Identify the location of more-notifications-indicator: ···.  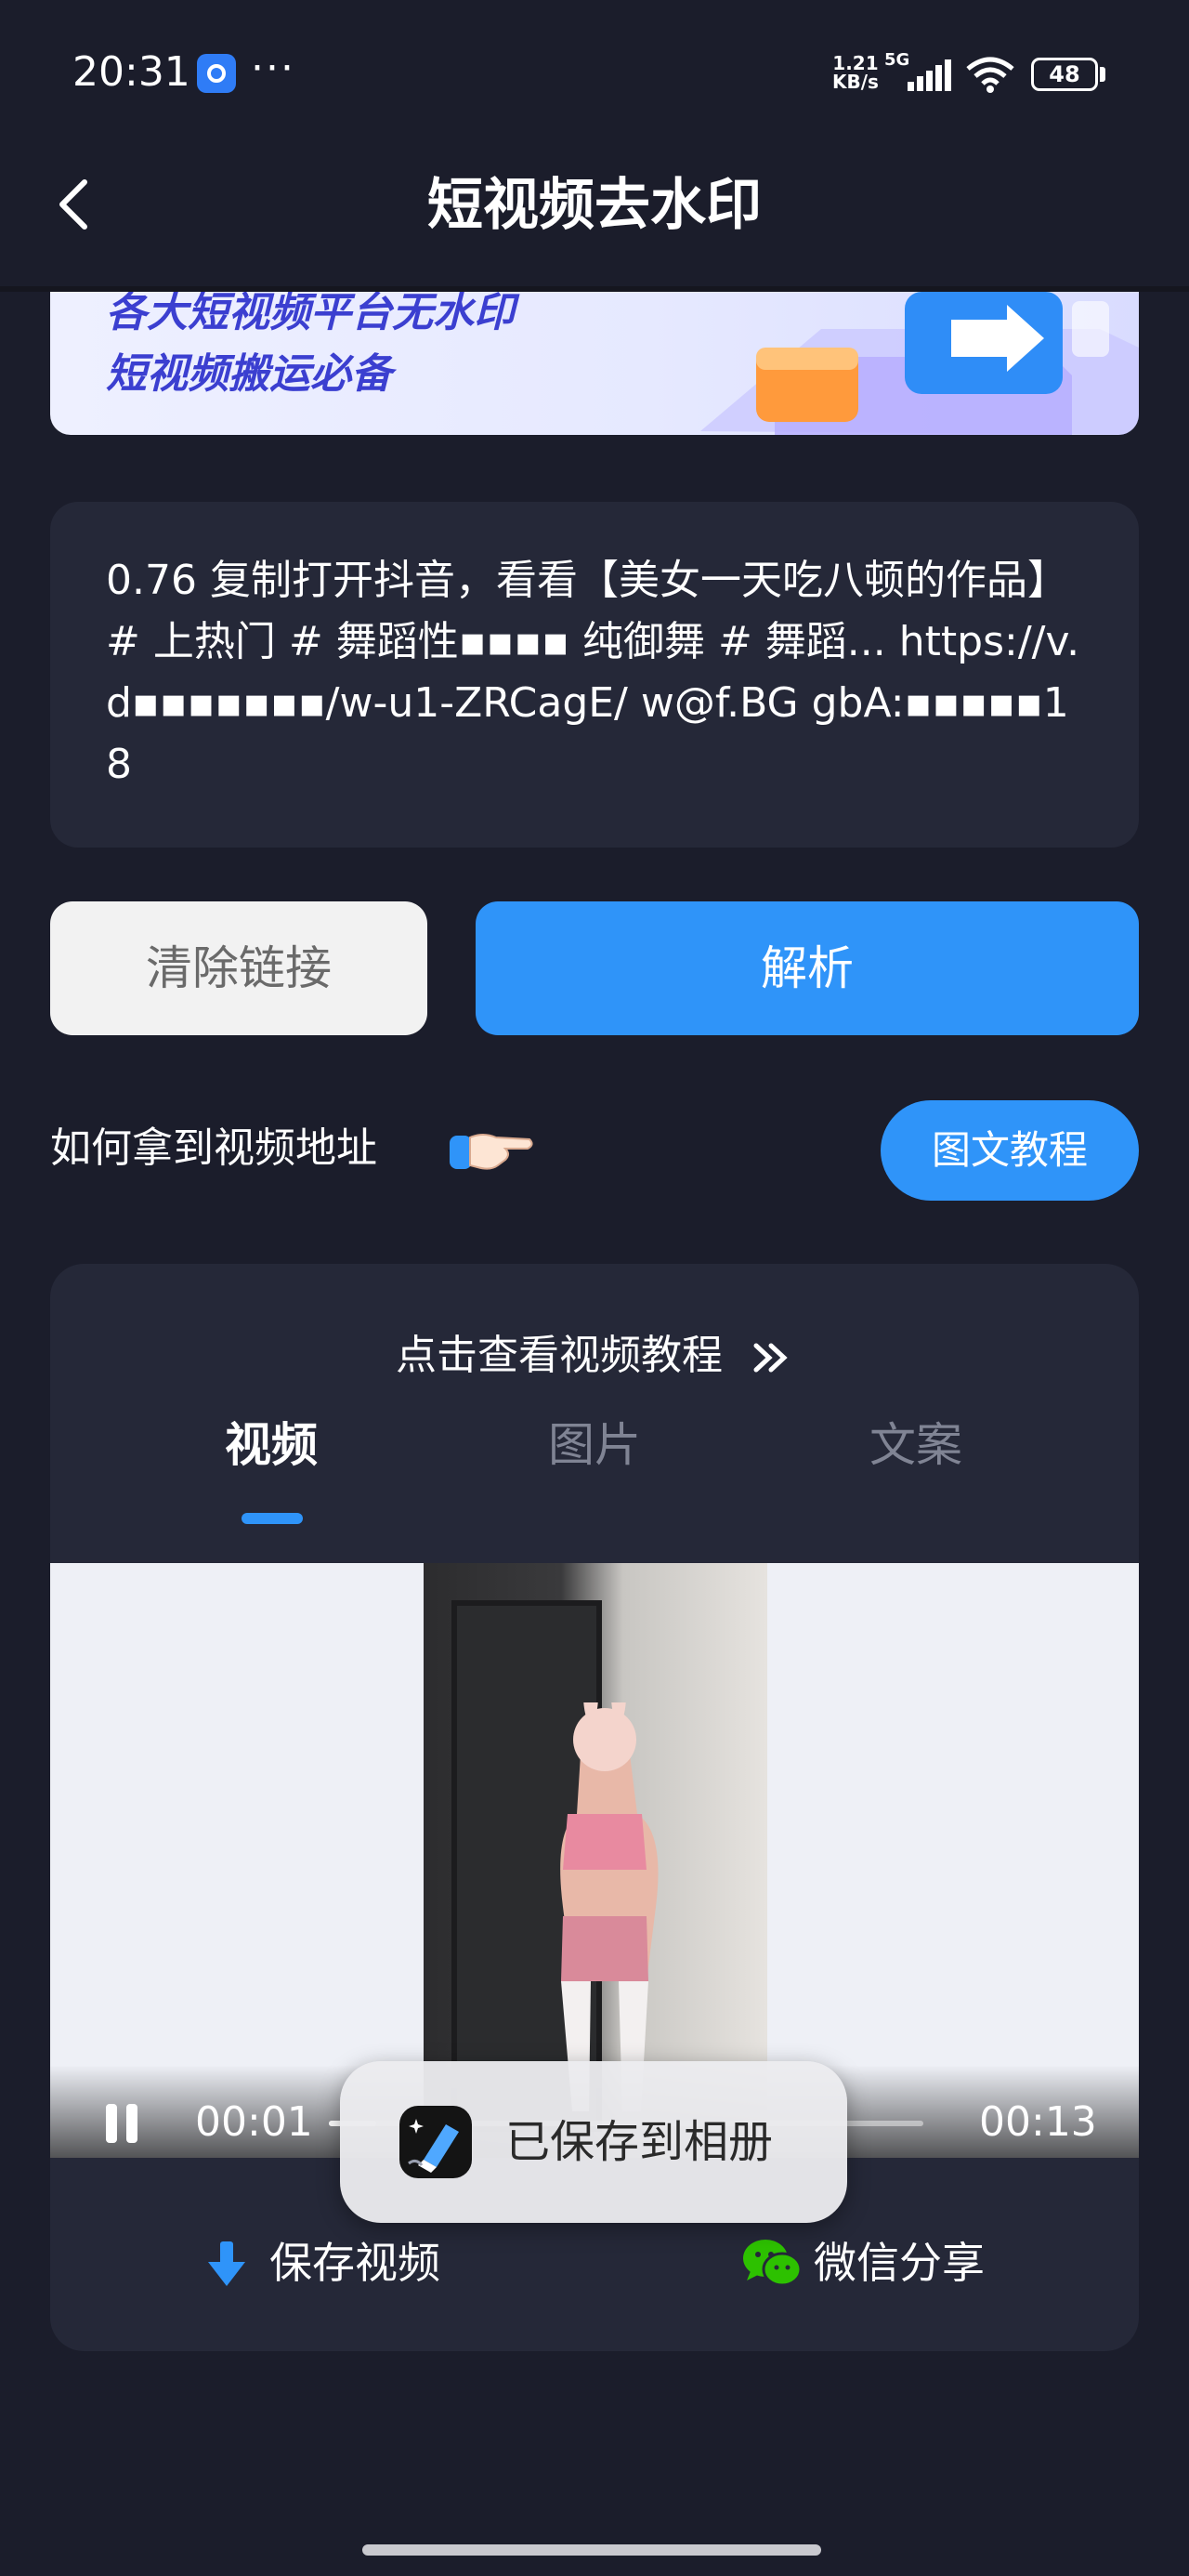
(273, 68).